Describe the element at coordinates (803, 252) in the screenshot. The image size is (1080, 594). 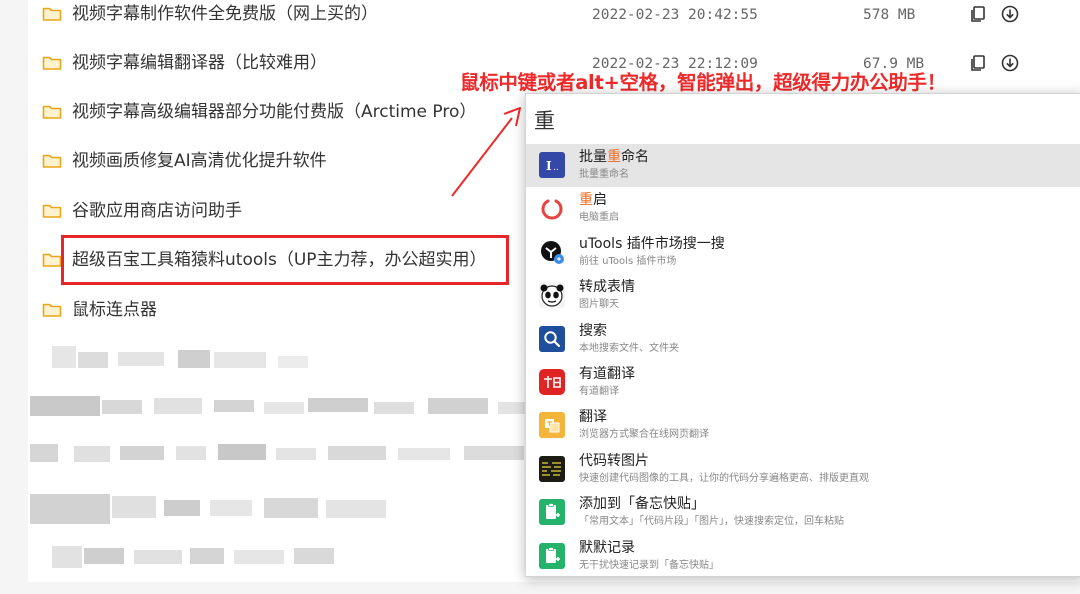
I see `result-item-plugin-market: uTools 插件市场搜一搜 前往 uTools 插件市场` at that location.